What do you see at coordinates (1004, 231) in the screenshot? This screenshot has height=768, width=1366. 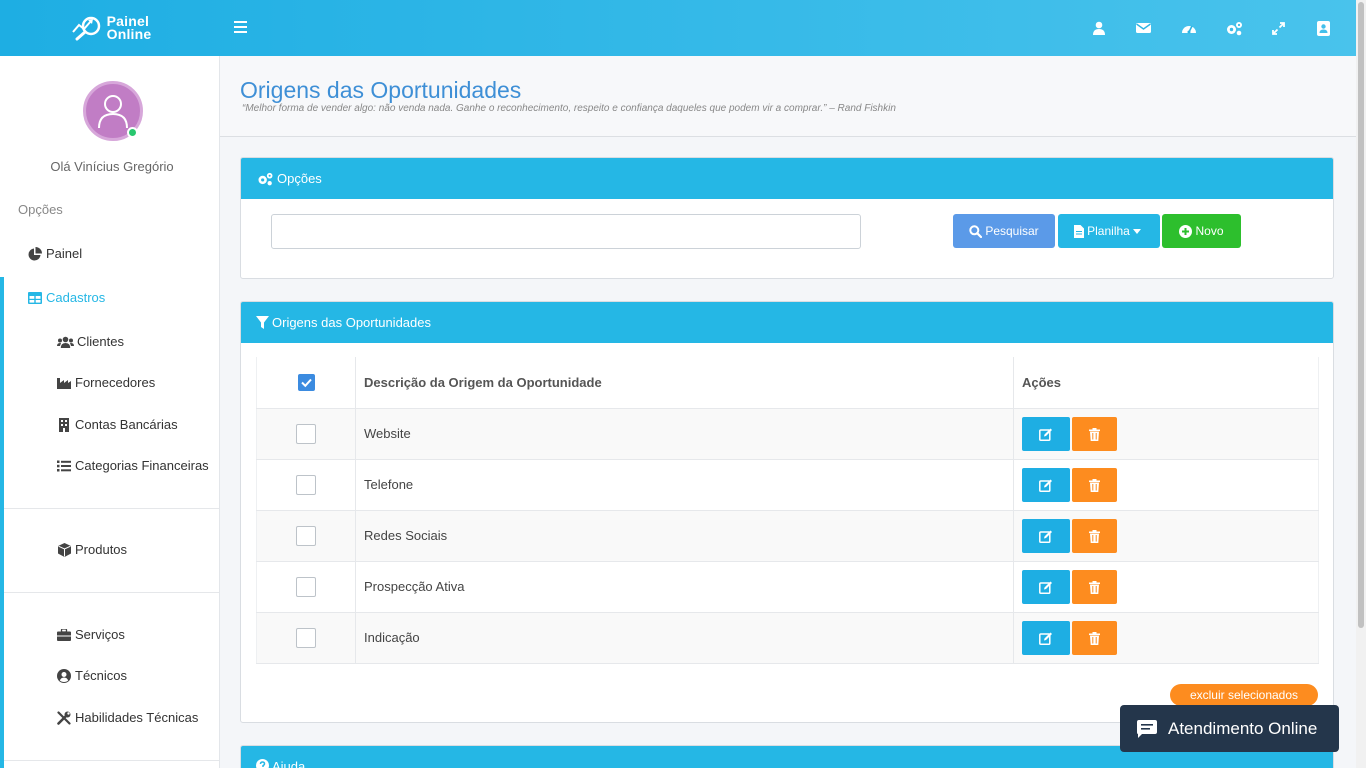 I see `search-button: Pesquisar` at bounding box center [1004, 231].